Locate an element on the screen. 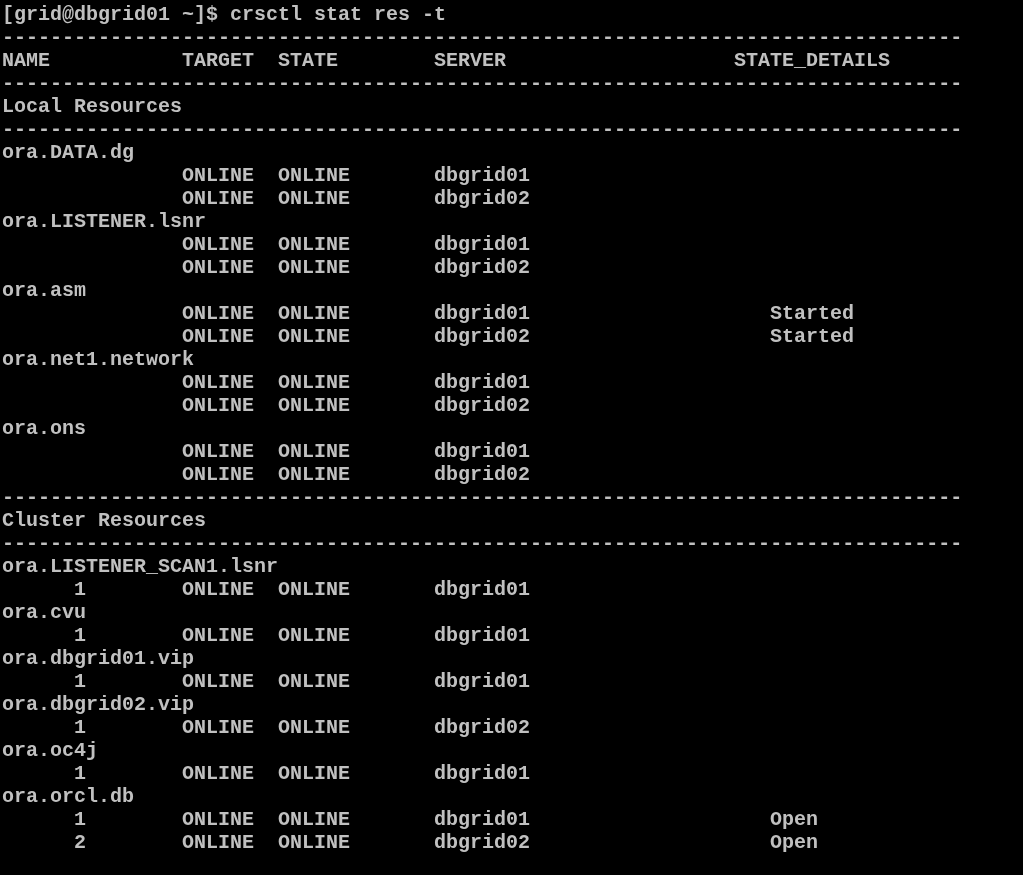  column-header: STATE_DETAILS is located at coordinates (812, 60).